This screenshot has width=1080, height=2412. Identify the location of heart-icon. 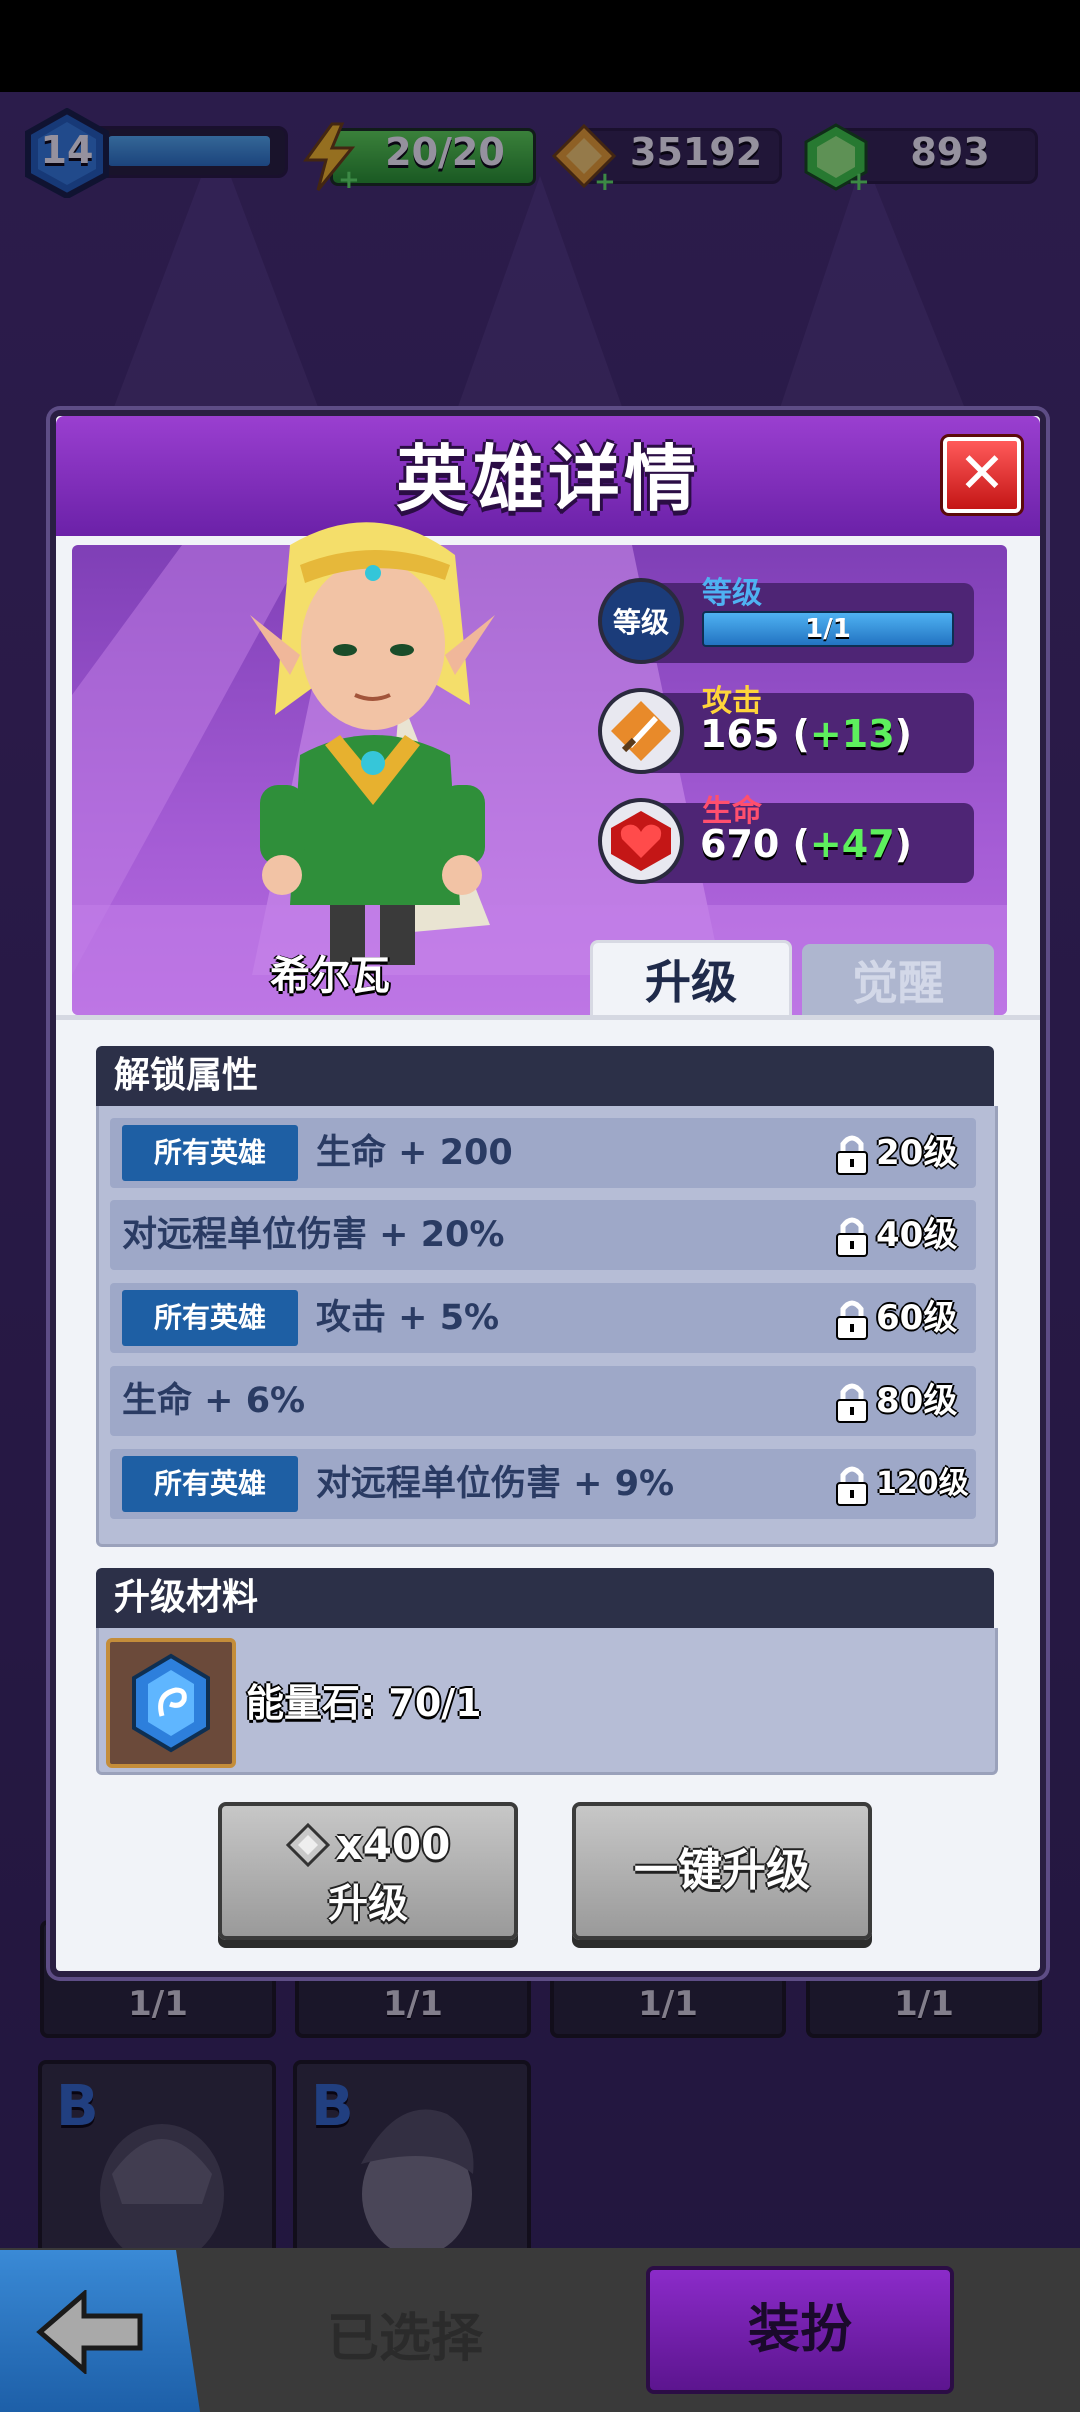
(641, 841).